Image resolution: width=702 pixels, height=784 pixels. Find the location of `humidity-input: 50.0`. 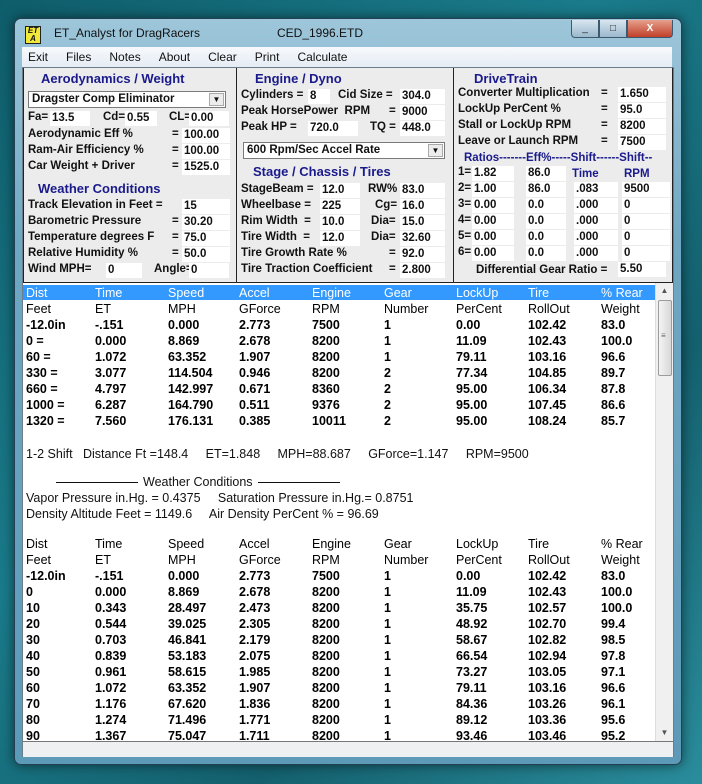

humidity-input: 50.0 is located at coordinates (206, 254).